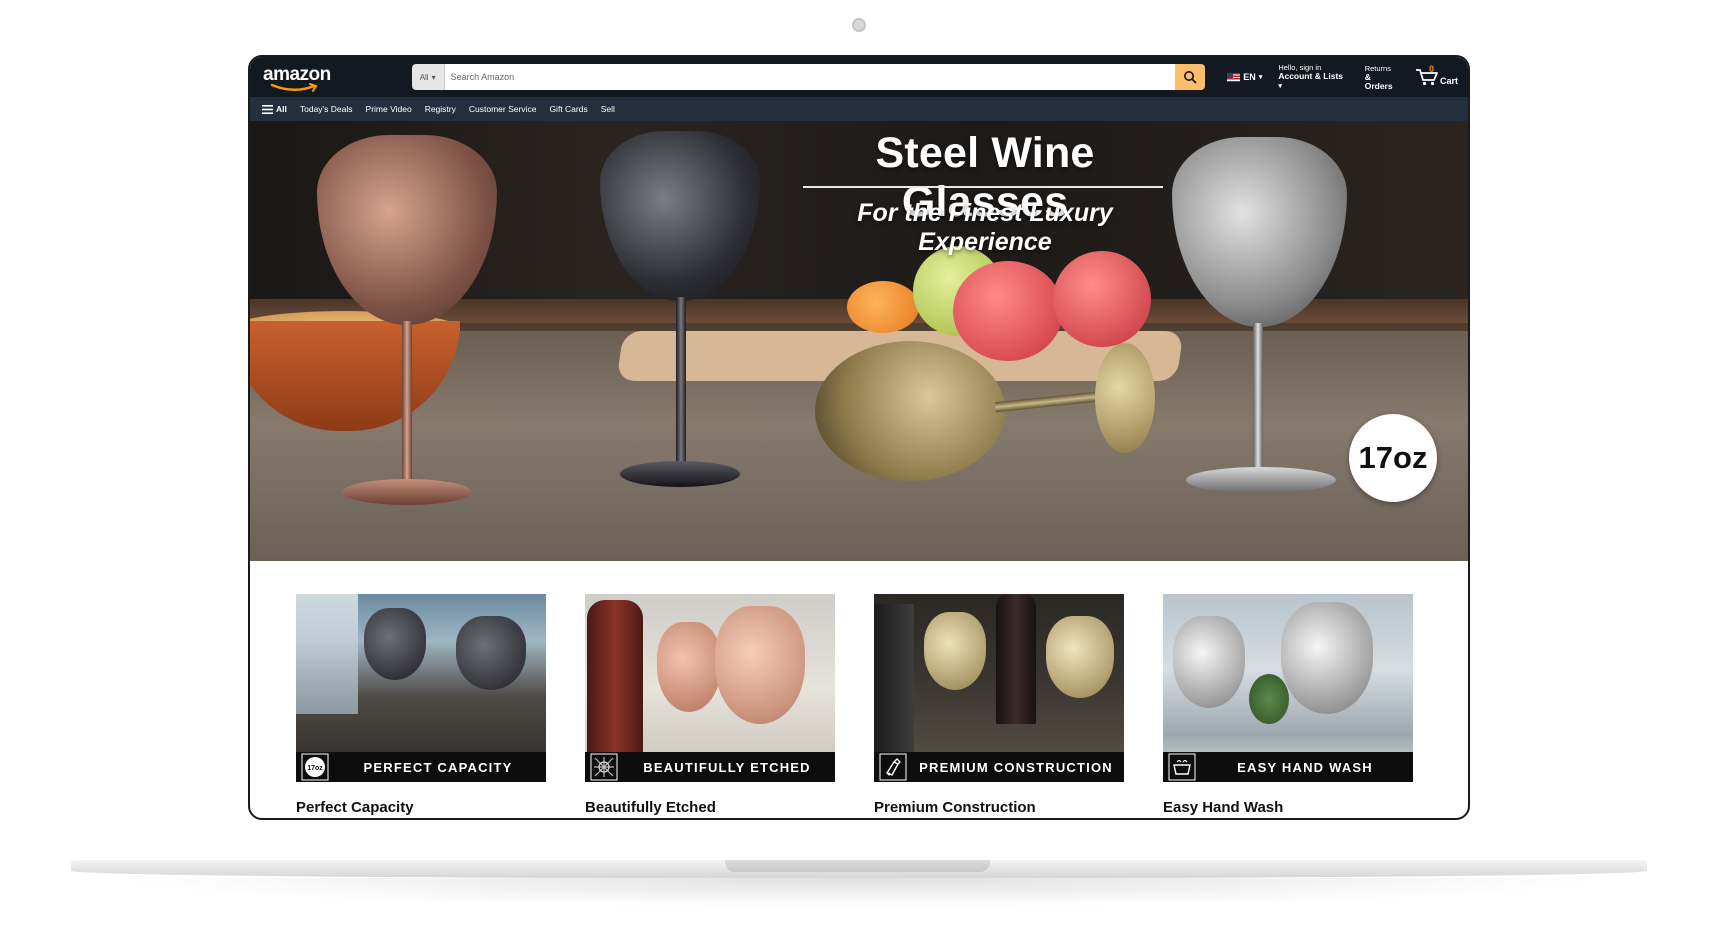 Image resolution: width=1715 pixels, height=932 pixels. I want to click on cart-button: 0 Cart, so click(1436, 75).